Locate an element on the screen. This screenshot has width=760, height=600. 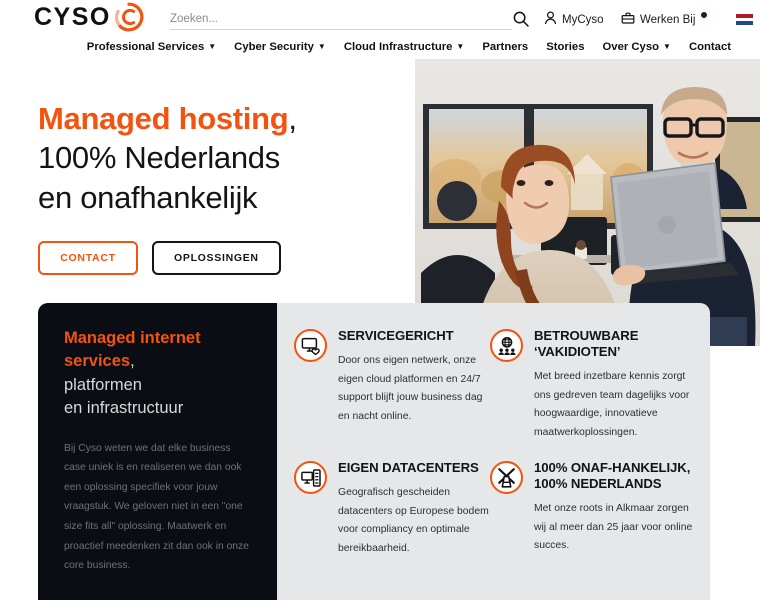
utility-werken-bij: Werken Bij is located at coordinates (664, 19).